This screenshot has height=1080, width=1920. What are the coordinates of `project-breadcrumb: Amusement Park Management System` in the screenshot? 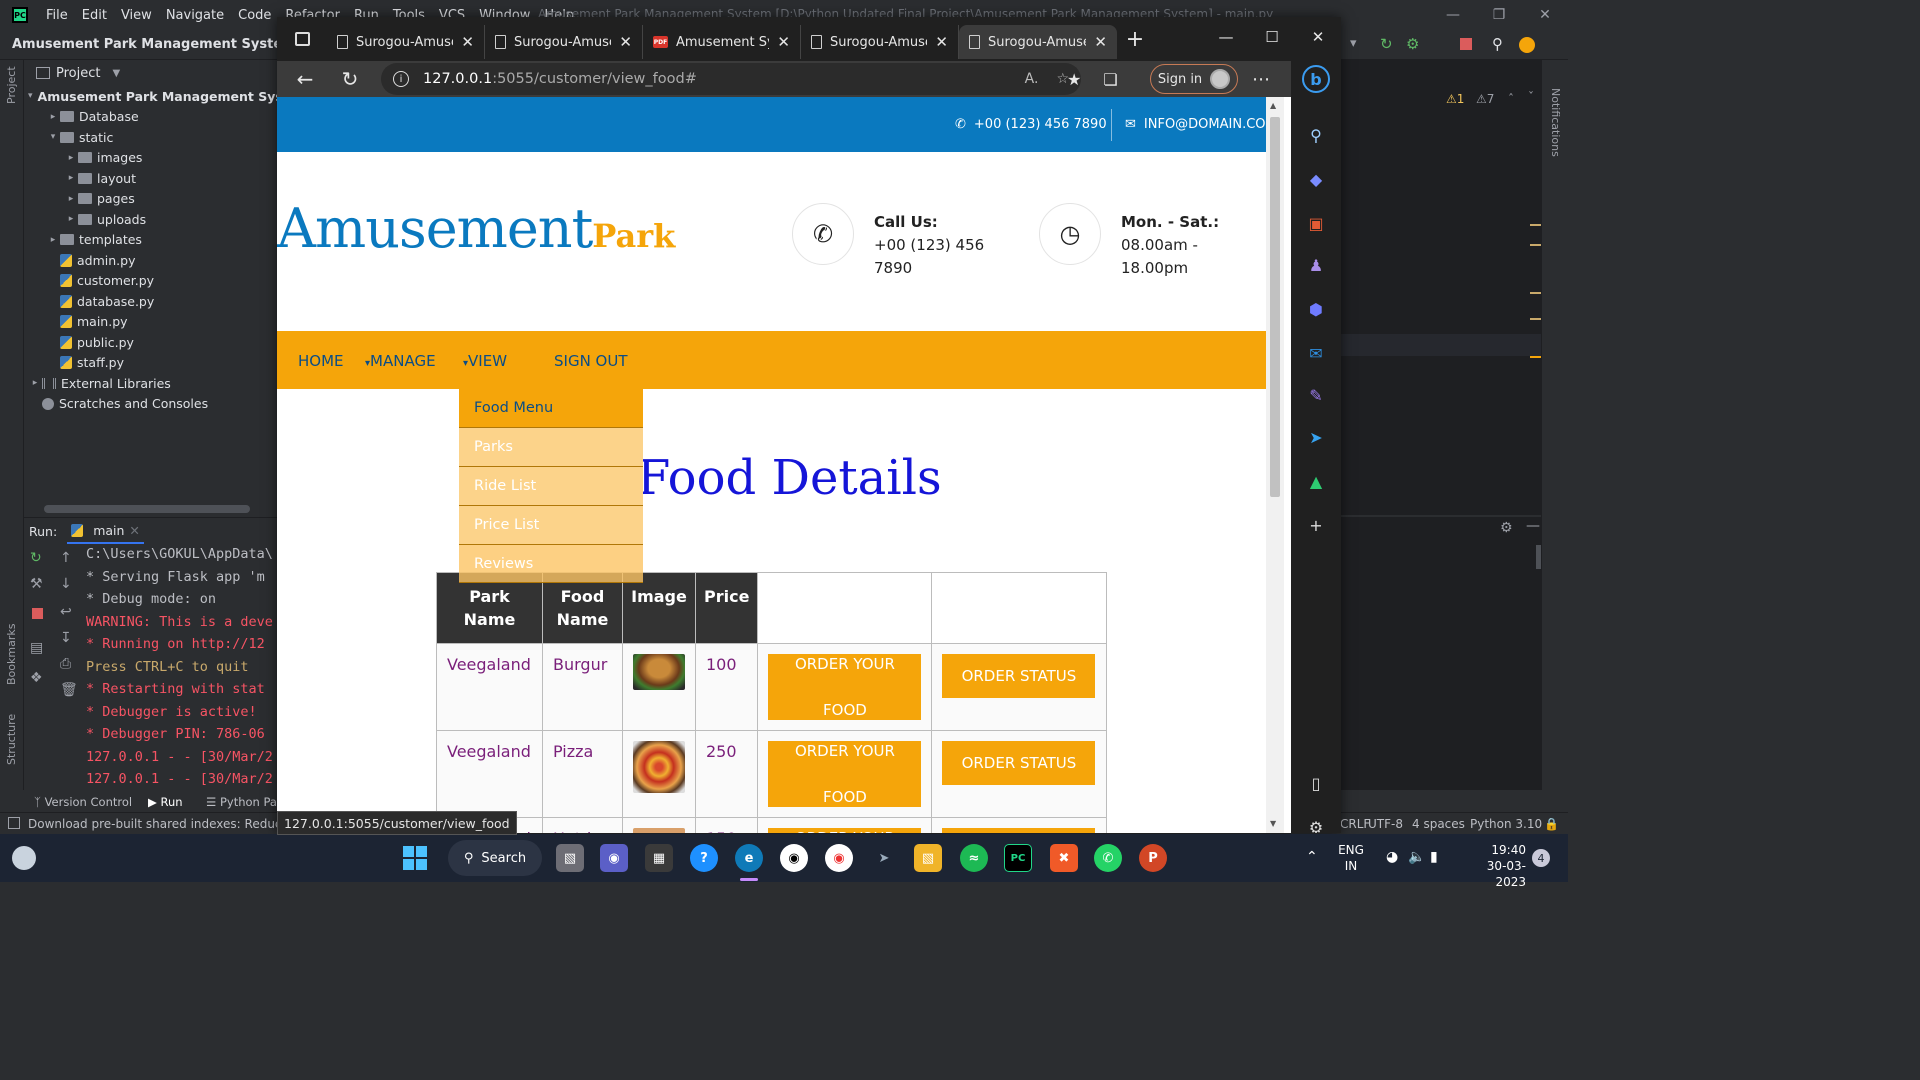 It's located at (154, 44).